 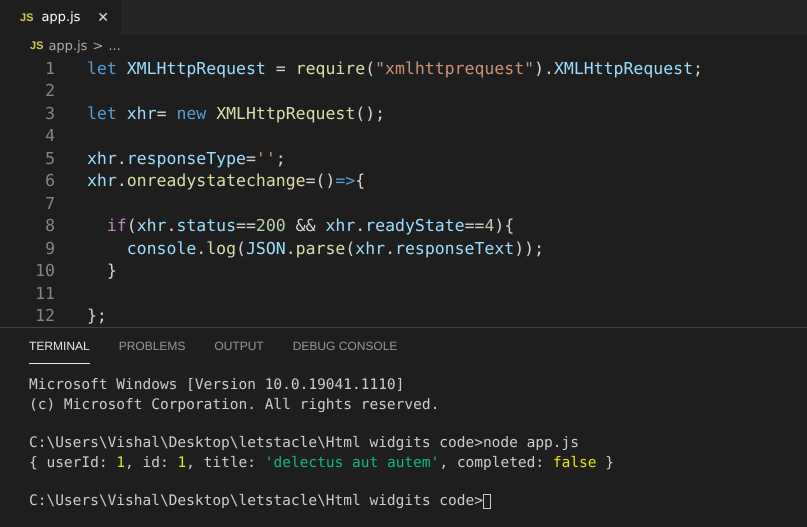 What do you see at coordinates (59, 346) in the screenshot?
I see `panel-tab: TERMINAL` at bounding box center [59, 346].